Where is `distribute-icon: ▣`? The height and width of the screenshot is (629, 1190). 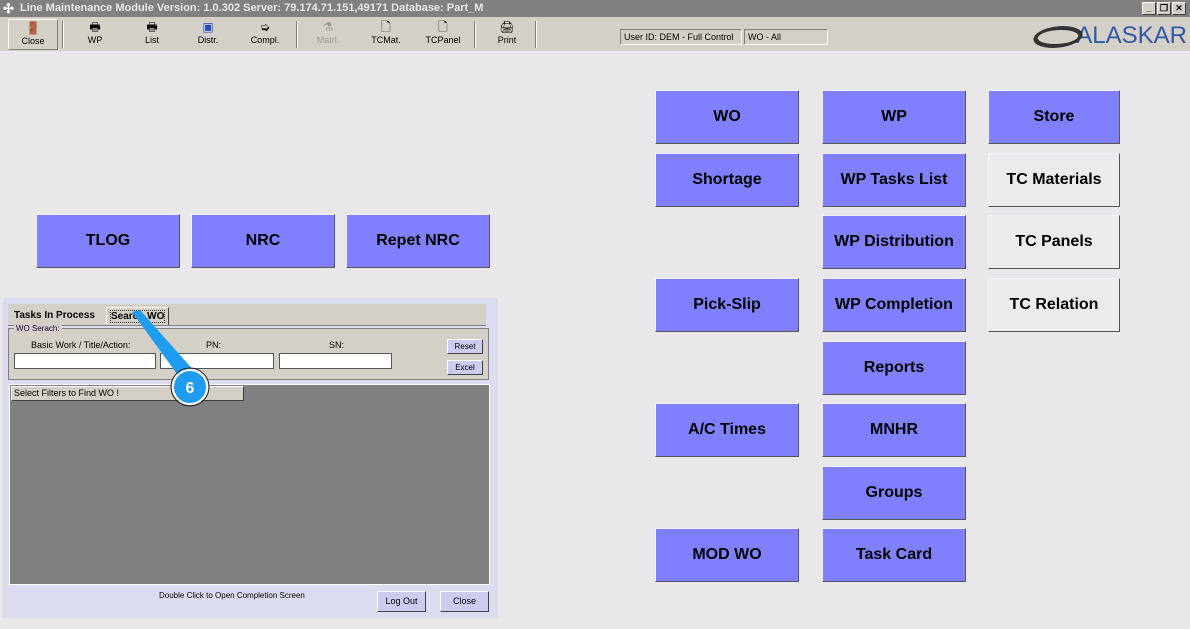
distribute-icon: ▣ is located at coordinates (208, 27).